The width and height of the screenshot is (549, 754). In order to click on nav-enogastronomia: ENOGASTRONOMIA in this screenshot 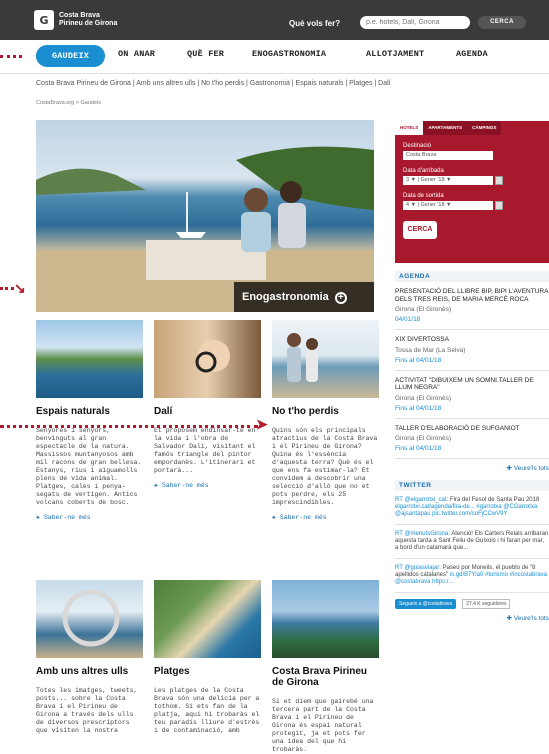, I will do `click(289, 54)`.